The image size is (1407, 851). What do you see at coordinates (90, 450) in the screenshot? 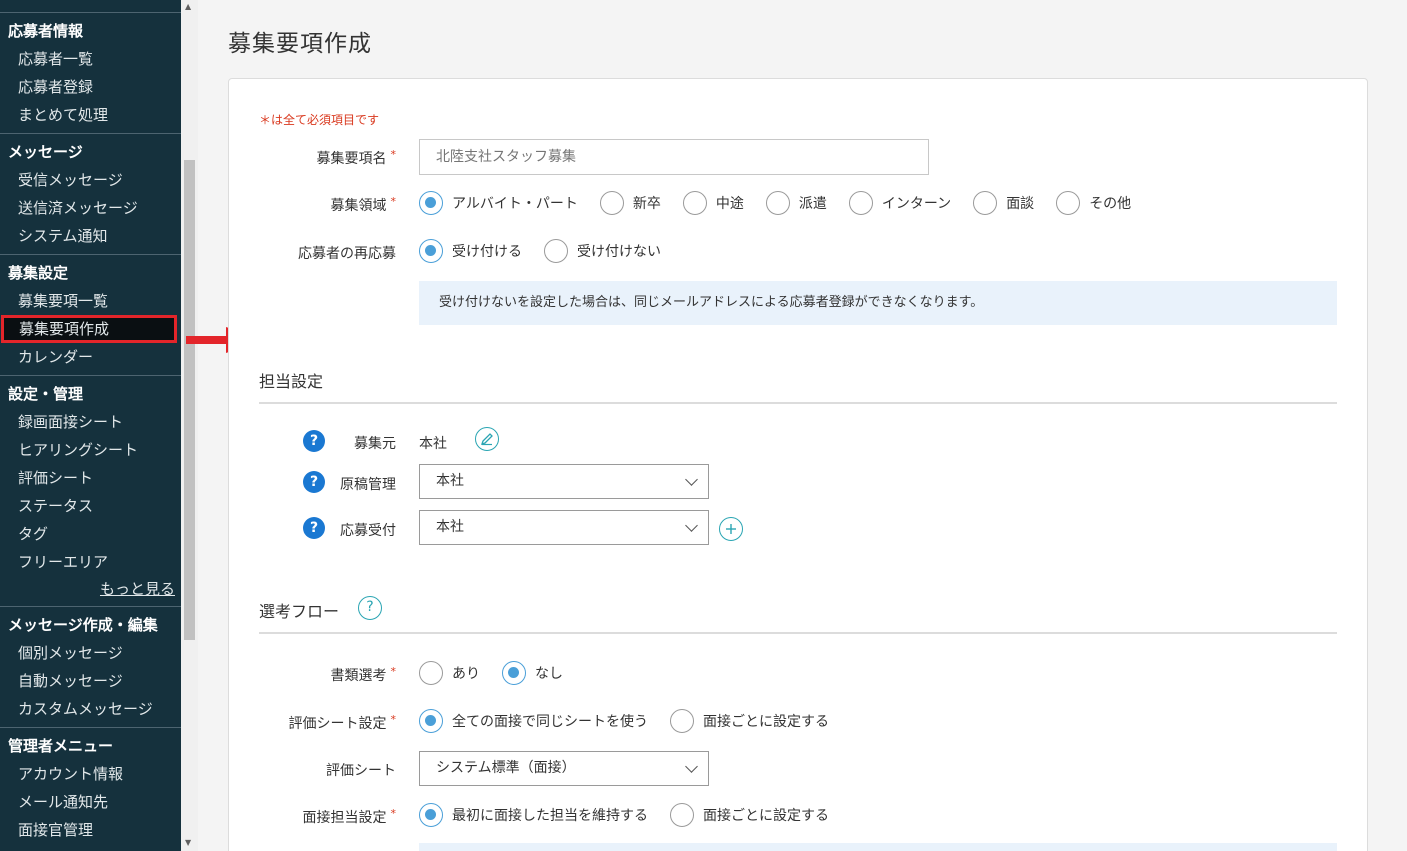
I see `sidebar-item-hearing-sheet: ヒアリングシート` at bounding box center [90, 450].